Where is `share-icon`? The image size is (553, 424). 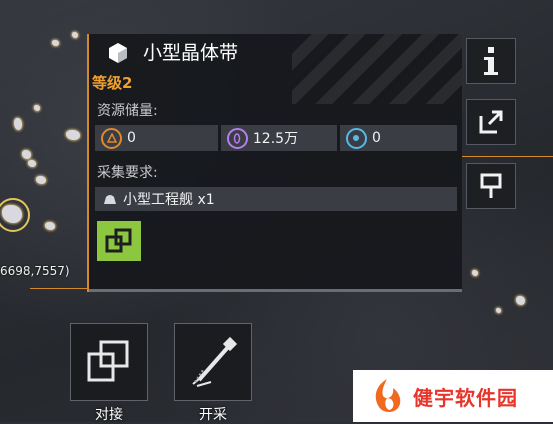
share-icon is located at coordinates (491, 122).